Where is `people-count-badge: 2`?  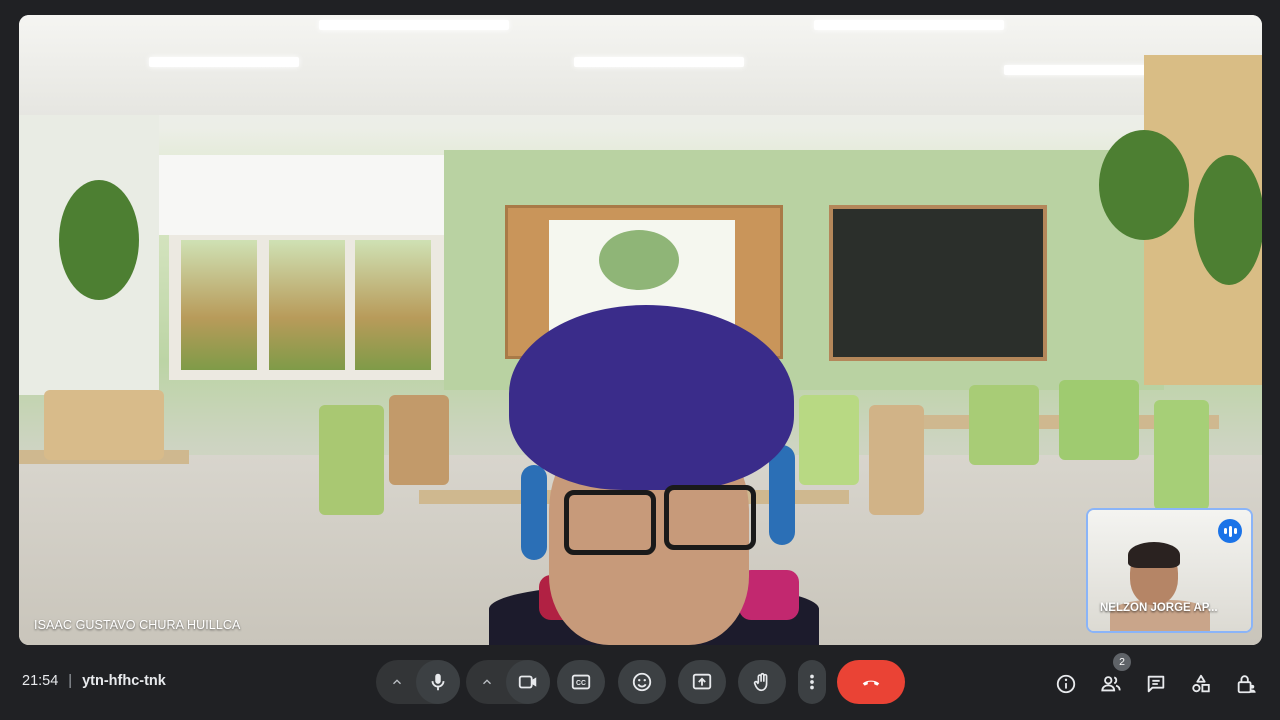 people-count-badge: 2 is located at coordinates (1122, 662).